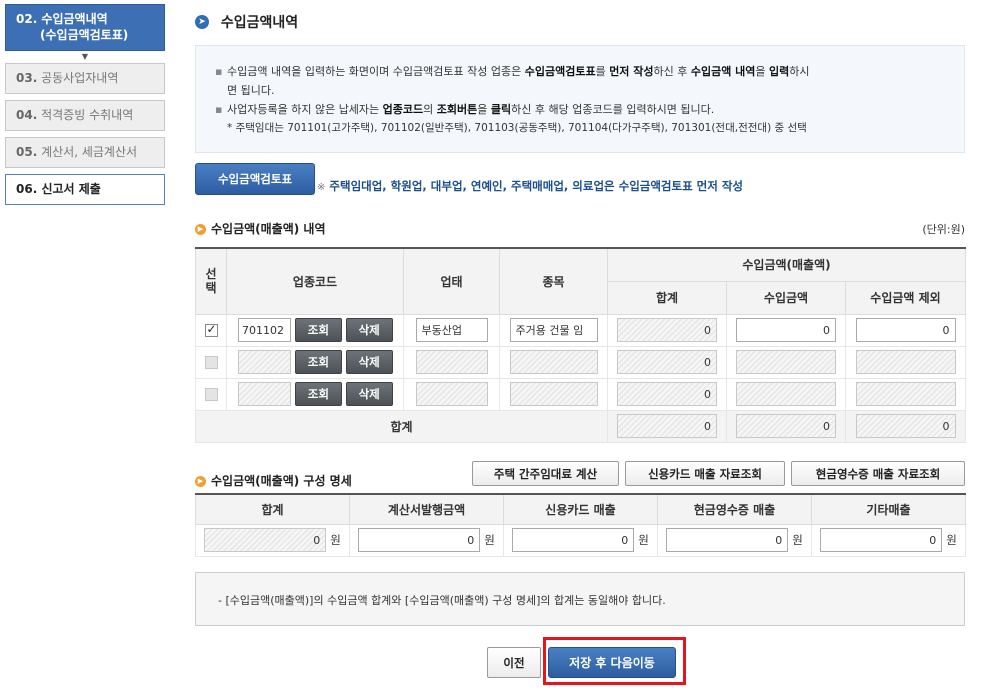 This screenshot has height=693, width=981. Describe the element at coordinates (799, 71) in the screenshot. I see `text: 하시` at that location.